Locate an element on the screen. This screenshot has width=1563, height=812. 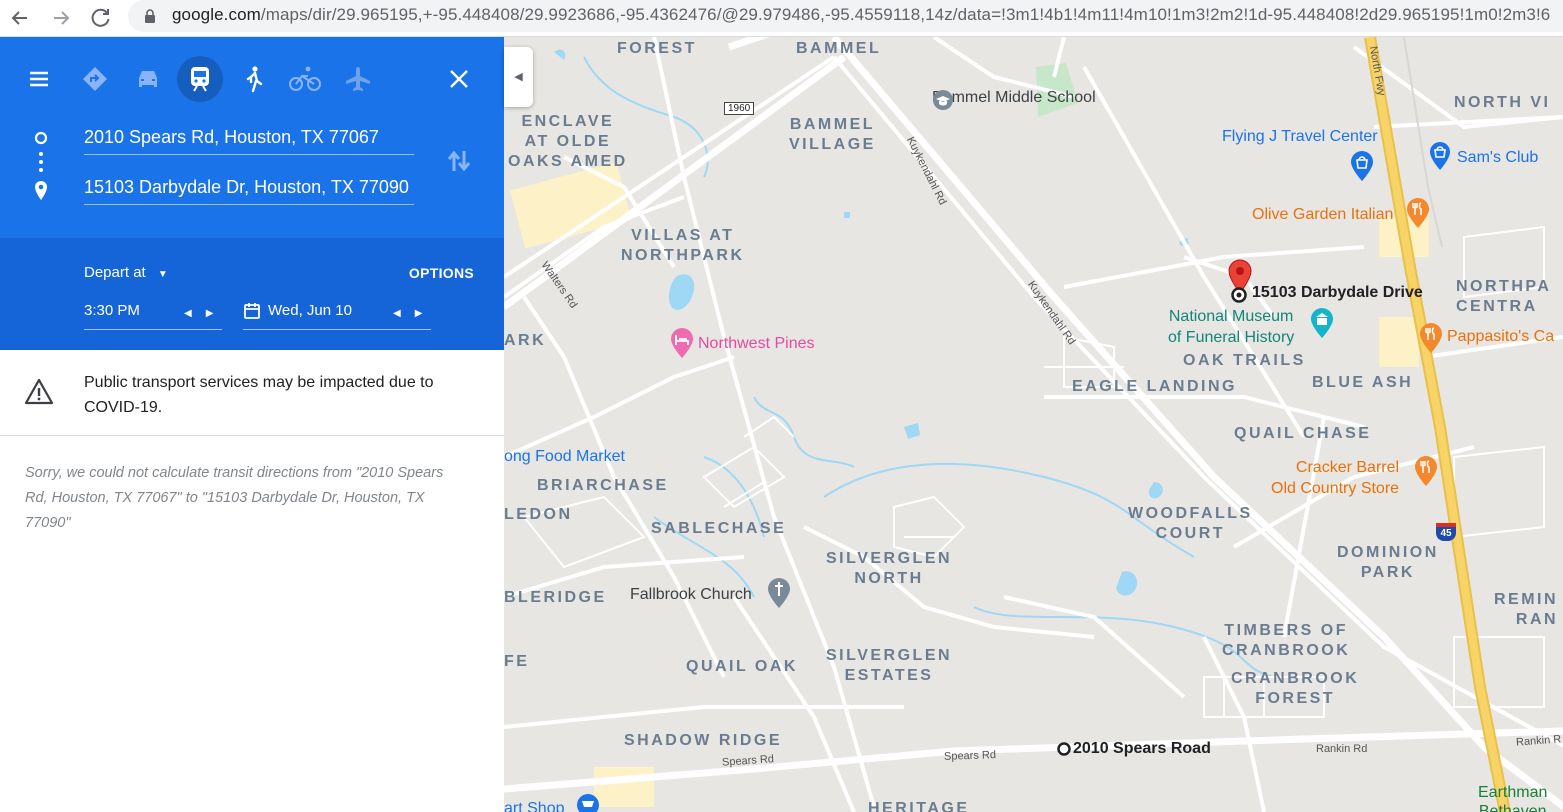
neighborhood-label: VILLAS AT NORTHPARK is located at coordinates (683, 245).